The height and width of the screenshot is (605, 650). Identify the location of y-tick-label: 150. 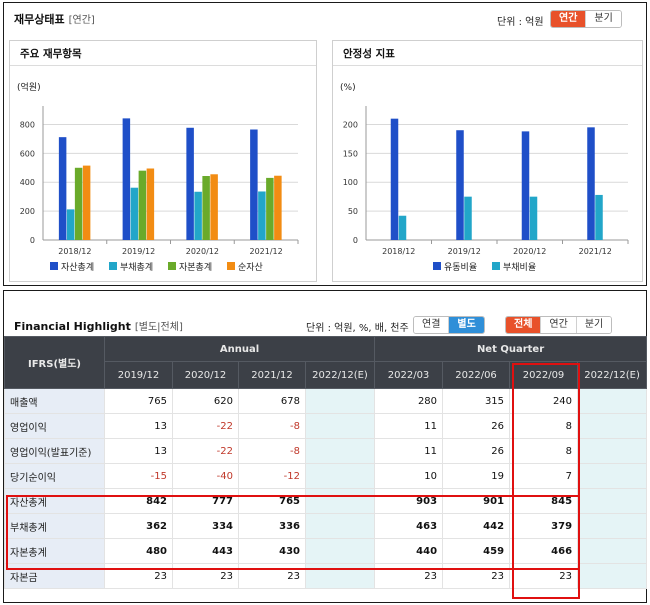
(350, 153).